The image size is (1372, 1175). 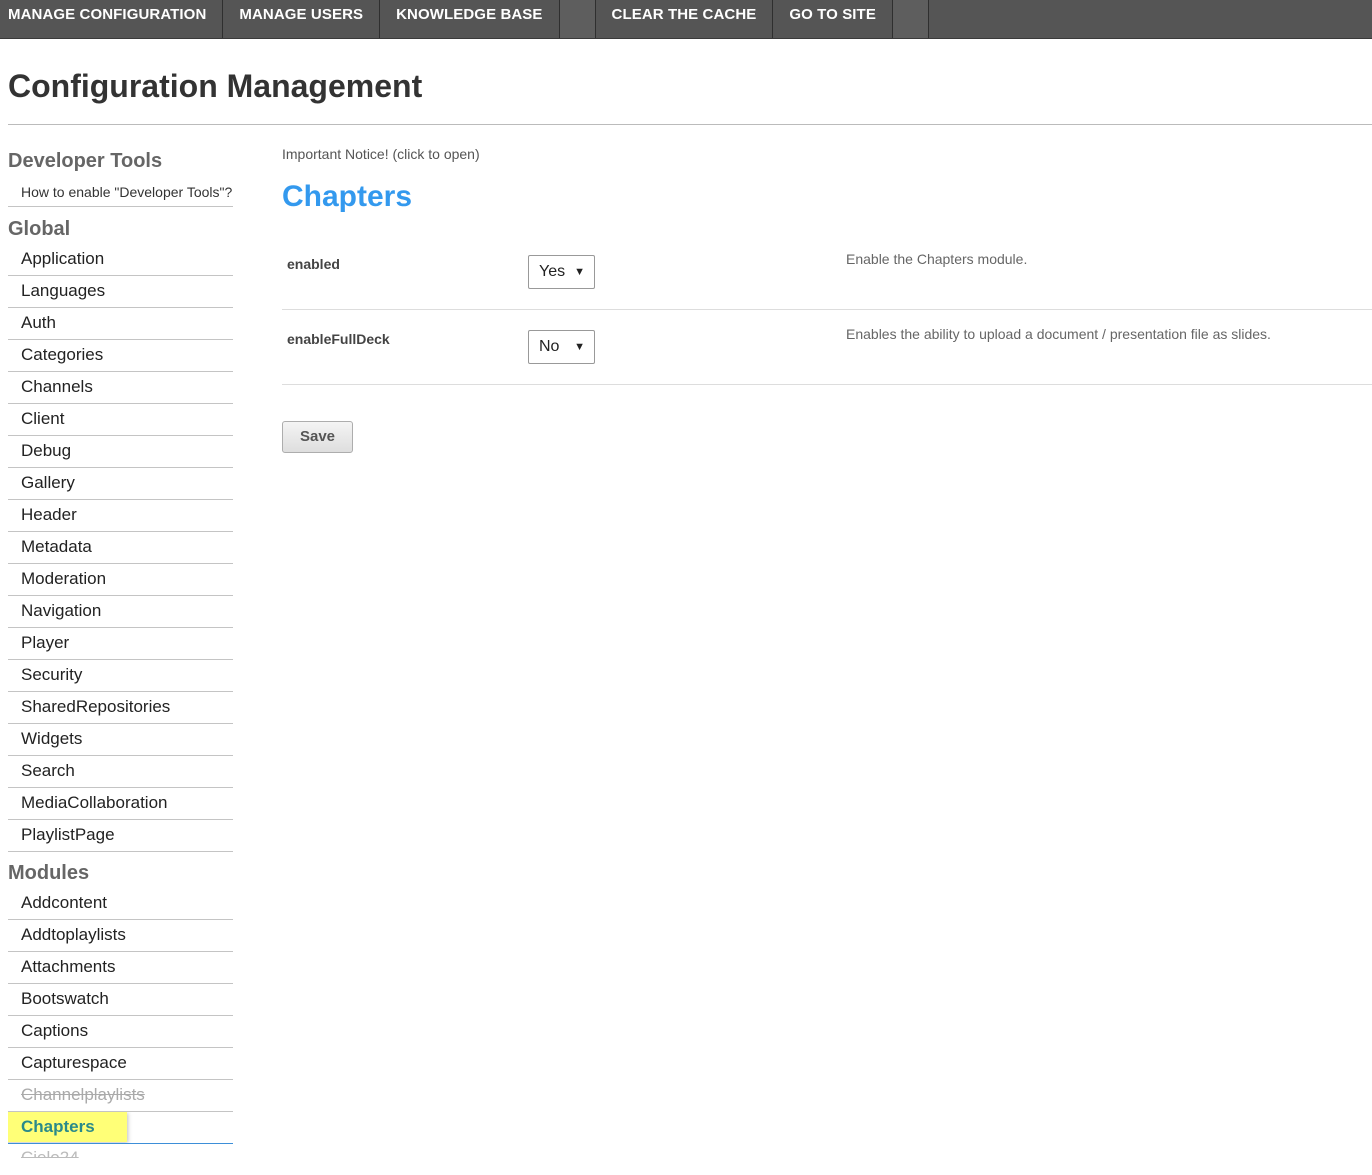 I want to click on sidebar-item-search: Search, so click(x=120, y=772).